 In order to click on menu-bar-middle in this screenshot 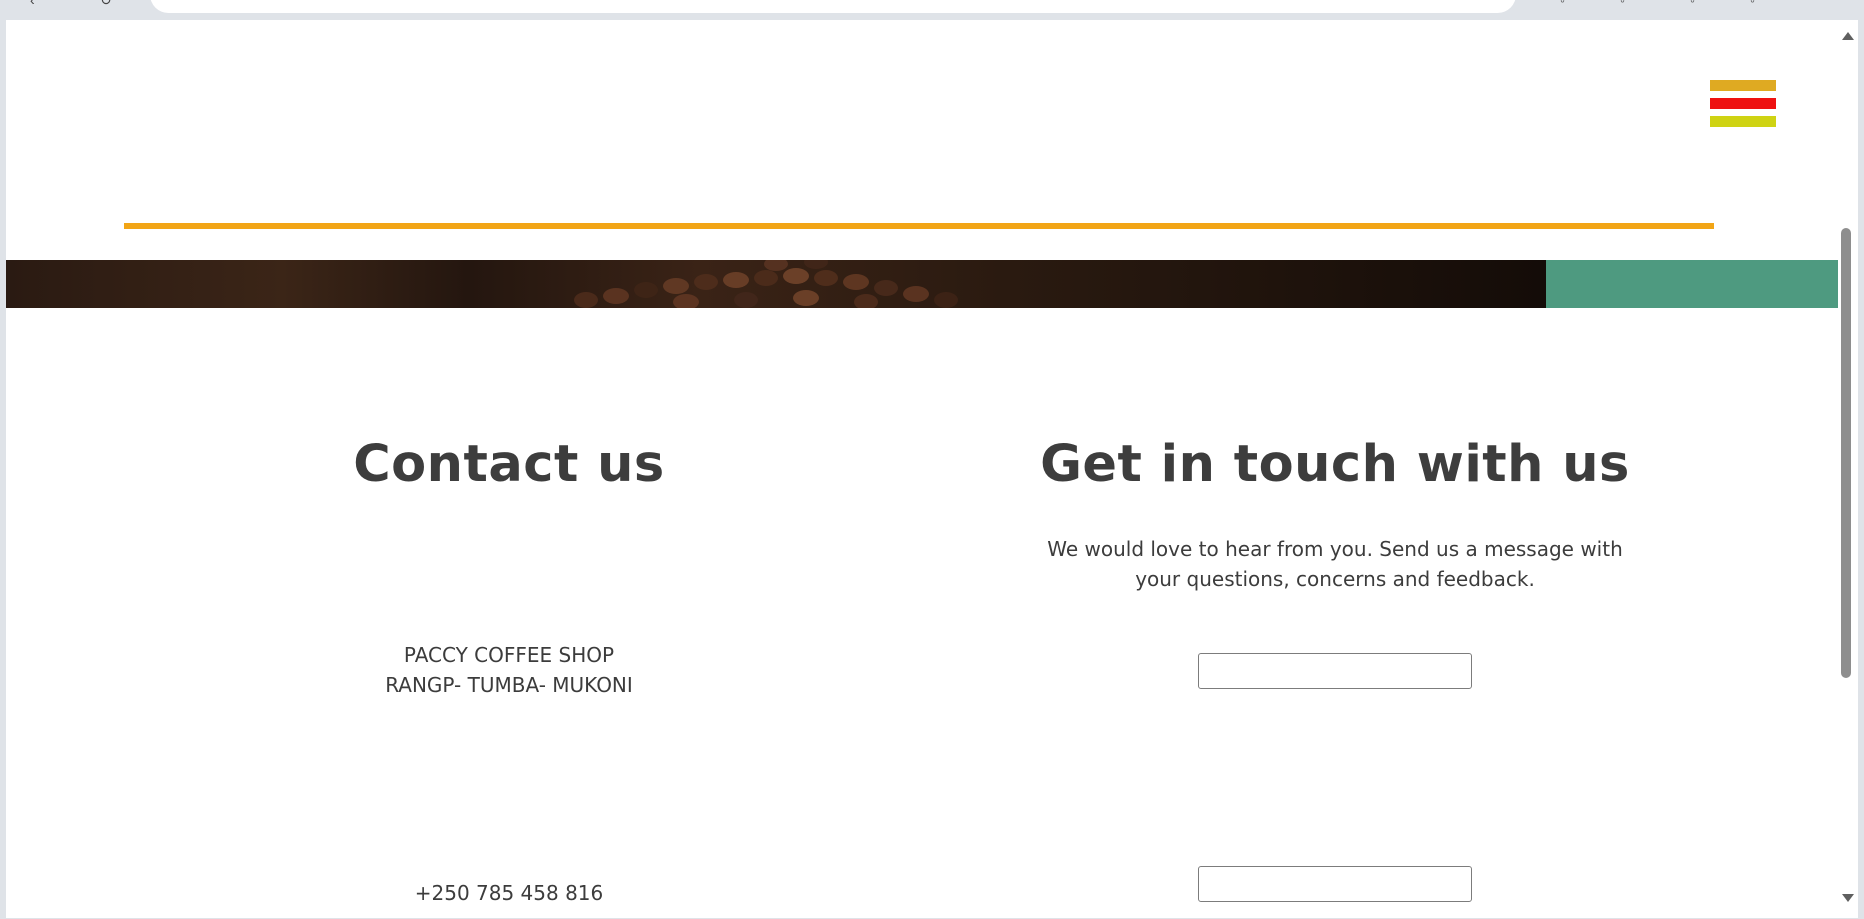, I will do `click(1743, 103)`.